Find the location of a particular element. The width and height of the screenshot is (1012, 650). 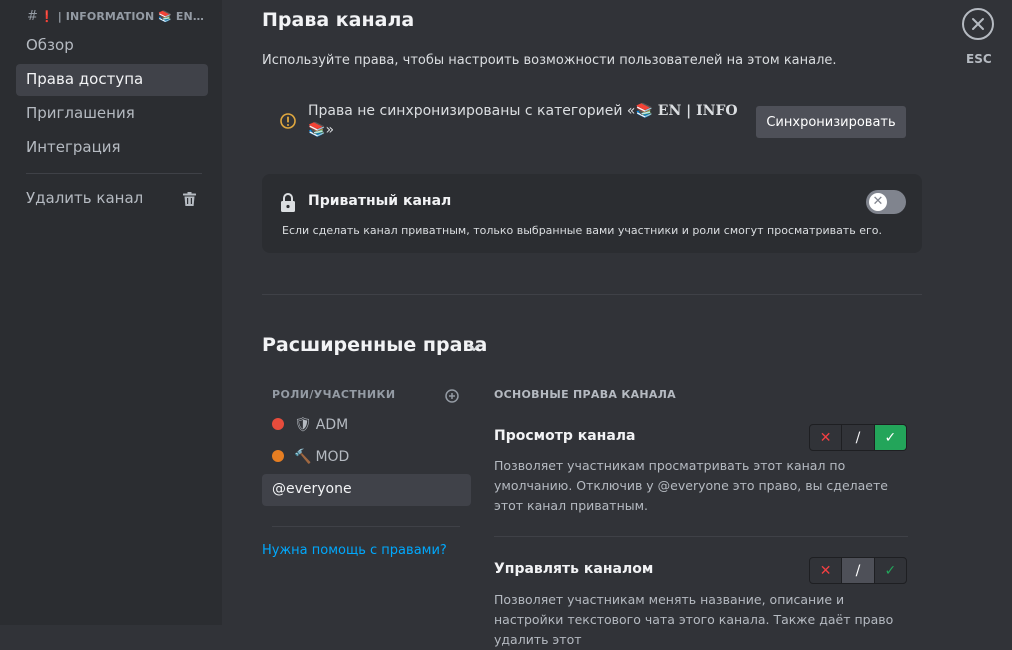

section-divider is located at coordinates (592, 294).